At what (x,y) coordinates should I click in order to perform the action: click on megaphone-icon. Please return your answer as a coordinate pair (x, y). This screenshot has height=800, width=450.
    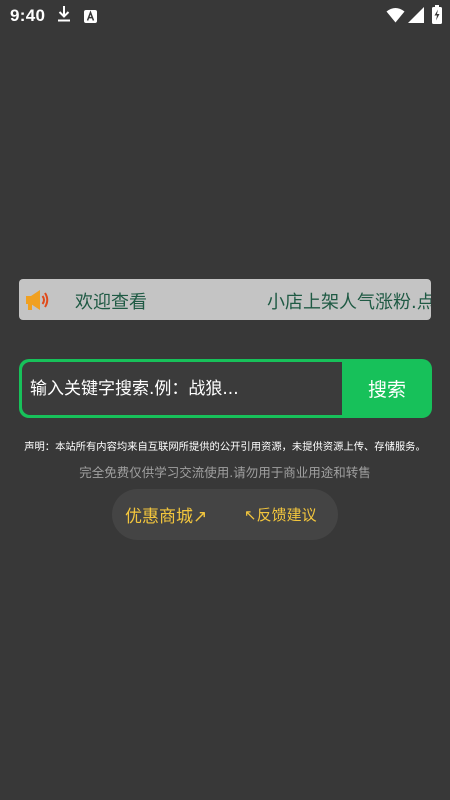
    Looking at the image, I should click on (37, 302).